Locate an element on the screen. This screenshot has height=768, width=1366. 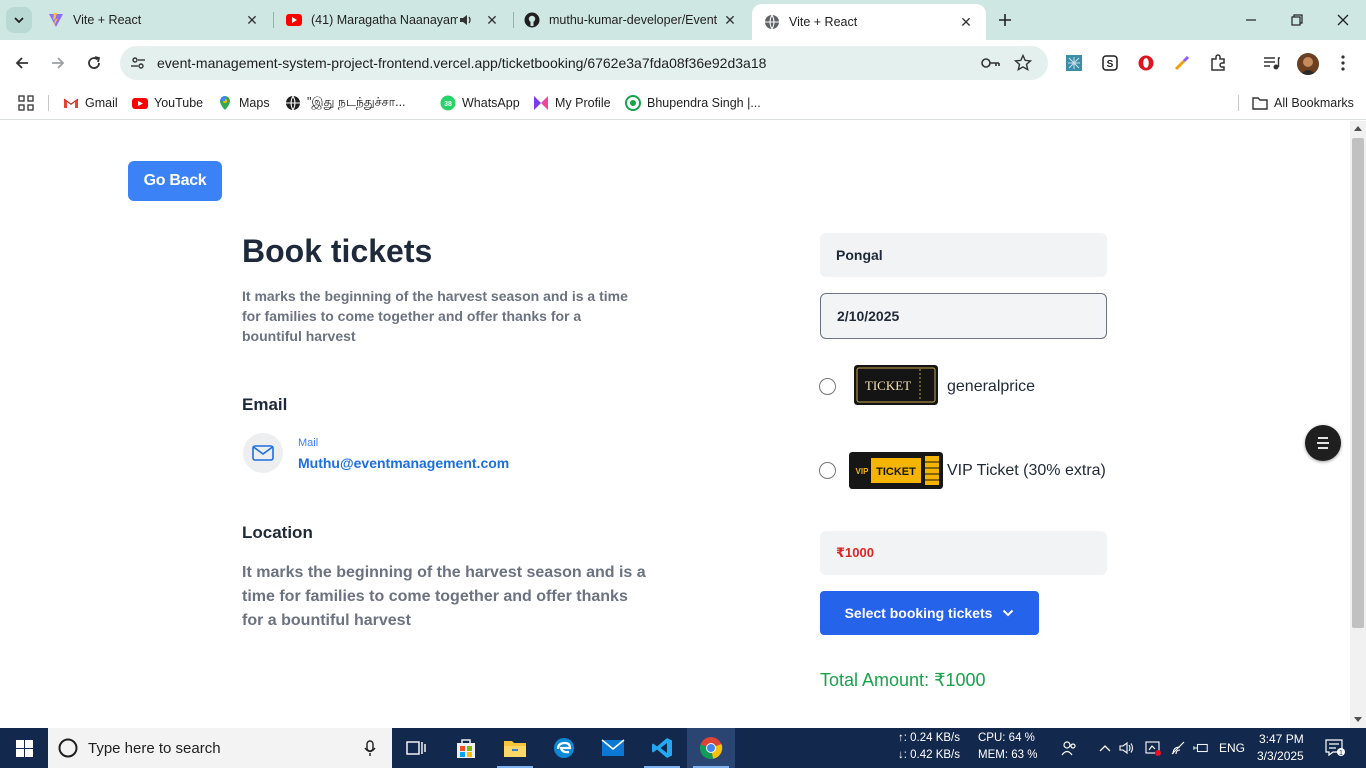
profile-avatar is located at coordinates (1308, 64).